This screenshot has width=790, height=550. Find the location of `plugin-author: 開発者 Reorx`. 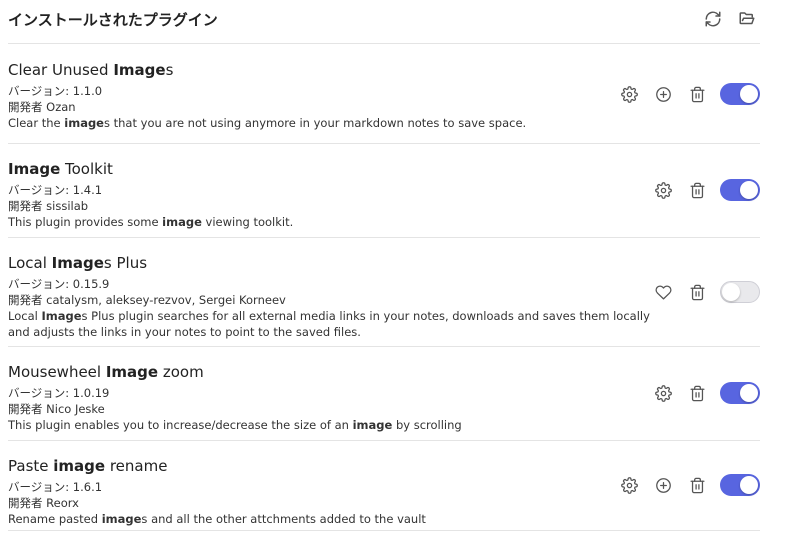

plugin-author: 開発者 Reorx is located at coordinates (43, 503).